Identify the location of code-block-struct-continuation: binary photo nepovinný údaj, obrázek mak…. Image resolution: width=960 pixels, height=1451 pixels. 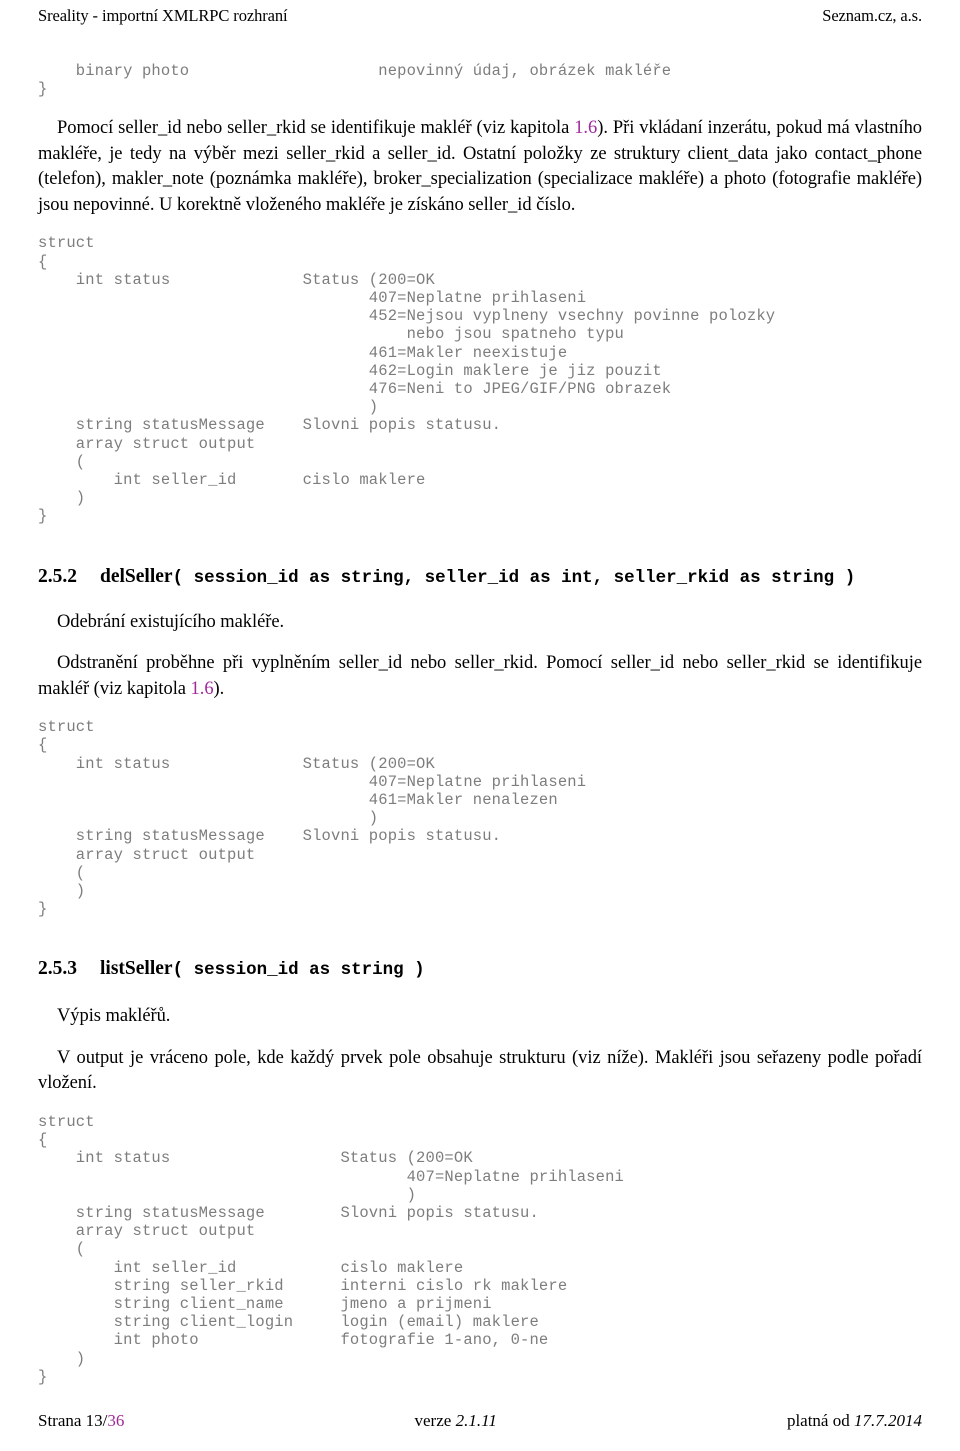
(355, 80).